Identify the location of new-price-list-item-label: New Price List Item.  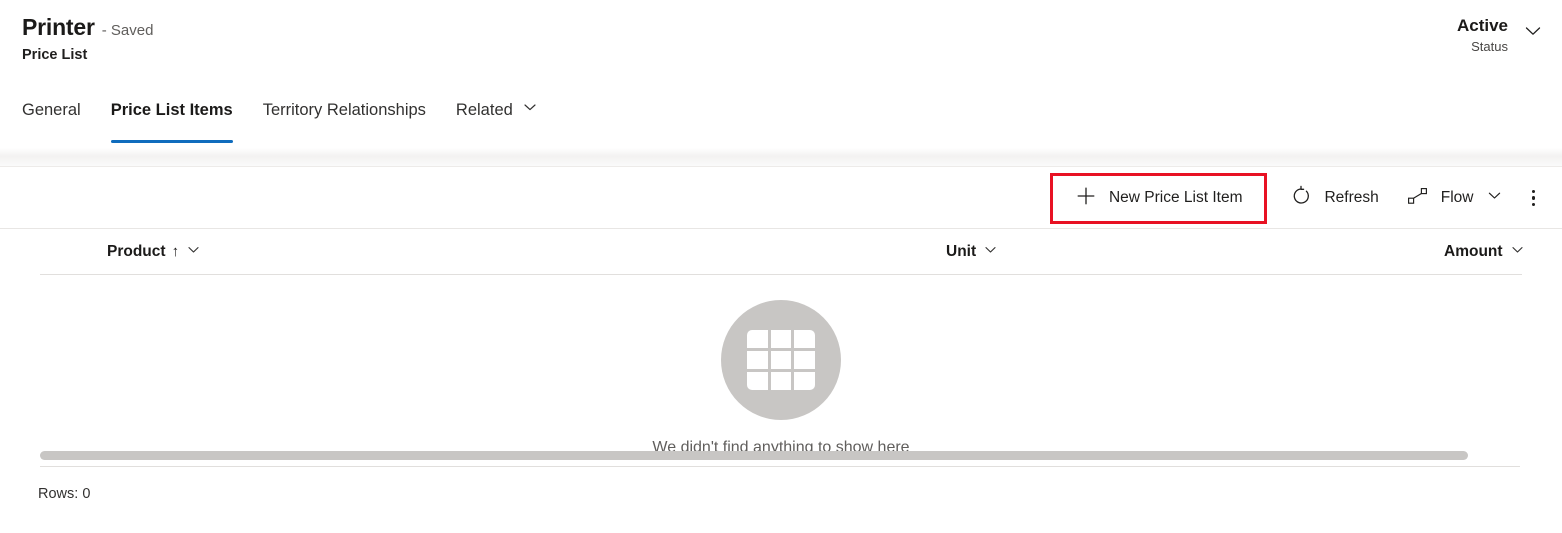
(1175, 197).